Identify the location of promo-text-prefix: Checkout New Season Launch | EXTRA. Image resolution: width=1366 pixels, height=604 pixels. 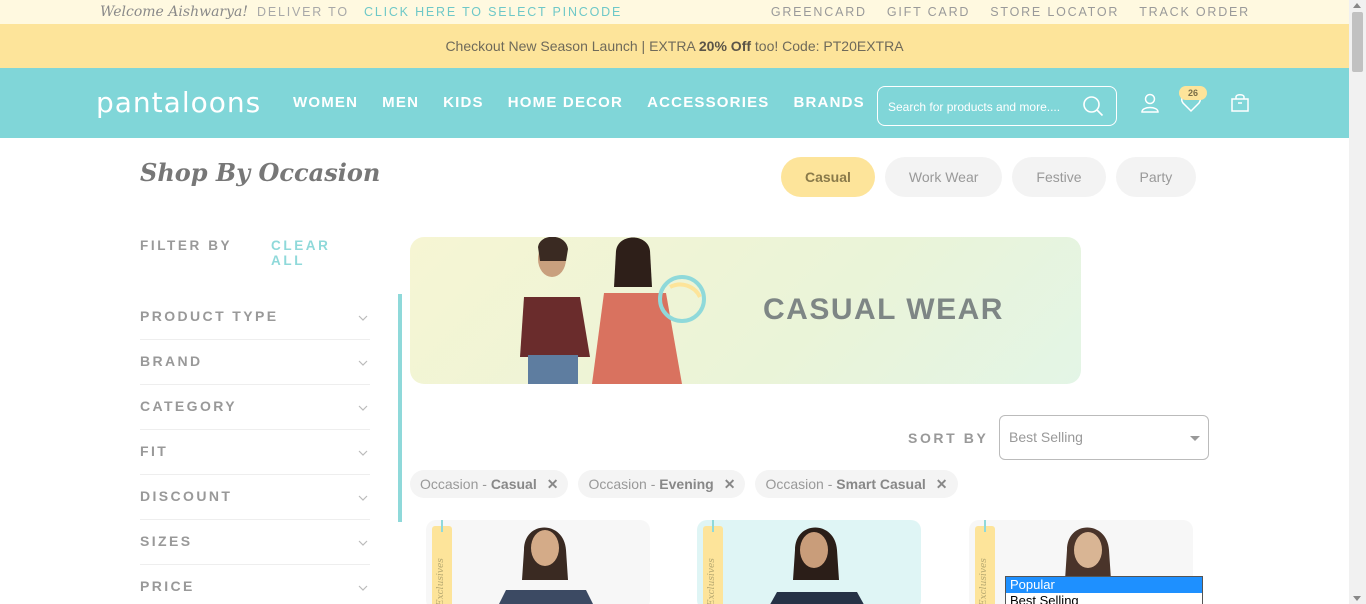
(572, 46).